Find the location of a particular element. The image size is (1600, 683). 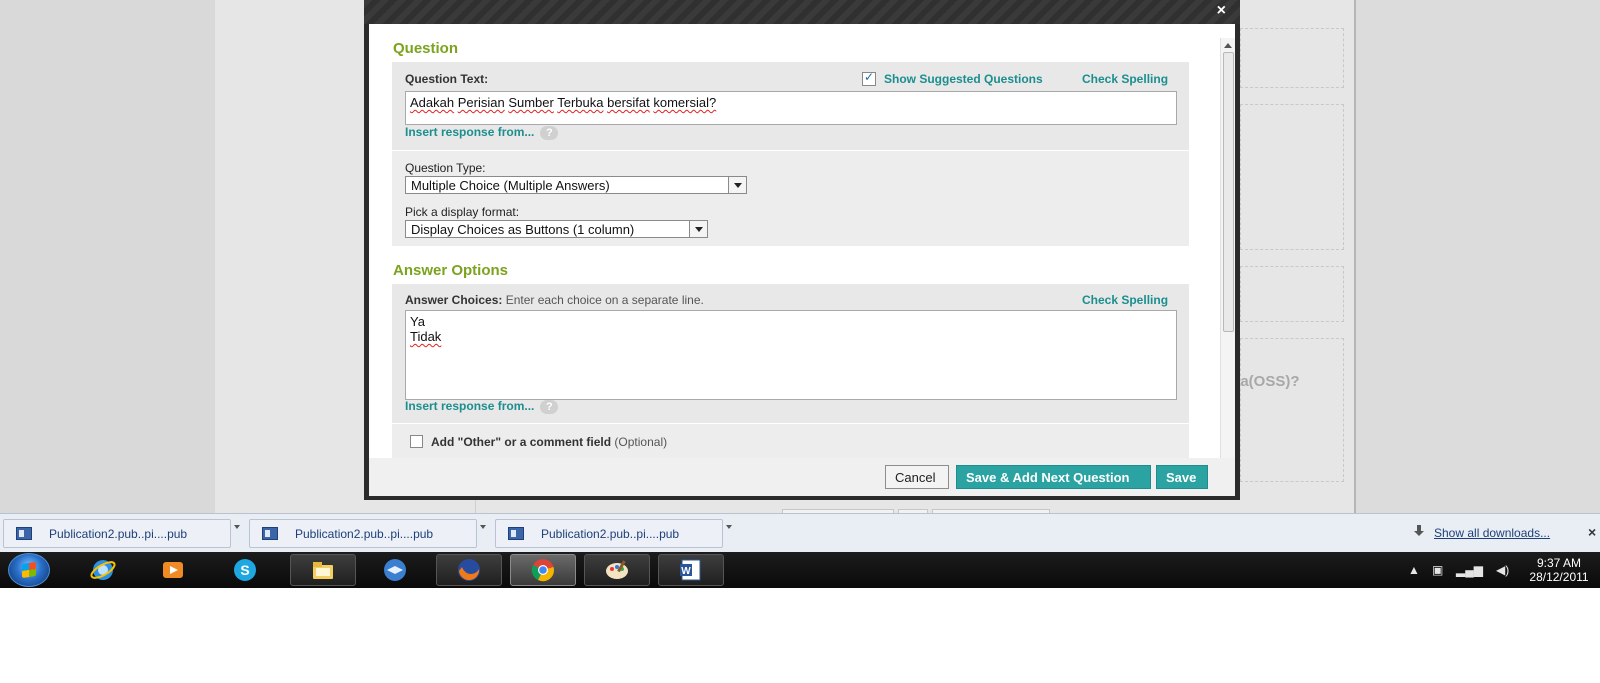

question-type-select: Multiple Choice (Multiple Answers) is located at coordinates (576, 185).